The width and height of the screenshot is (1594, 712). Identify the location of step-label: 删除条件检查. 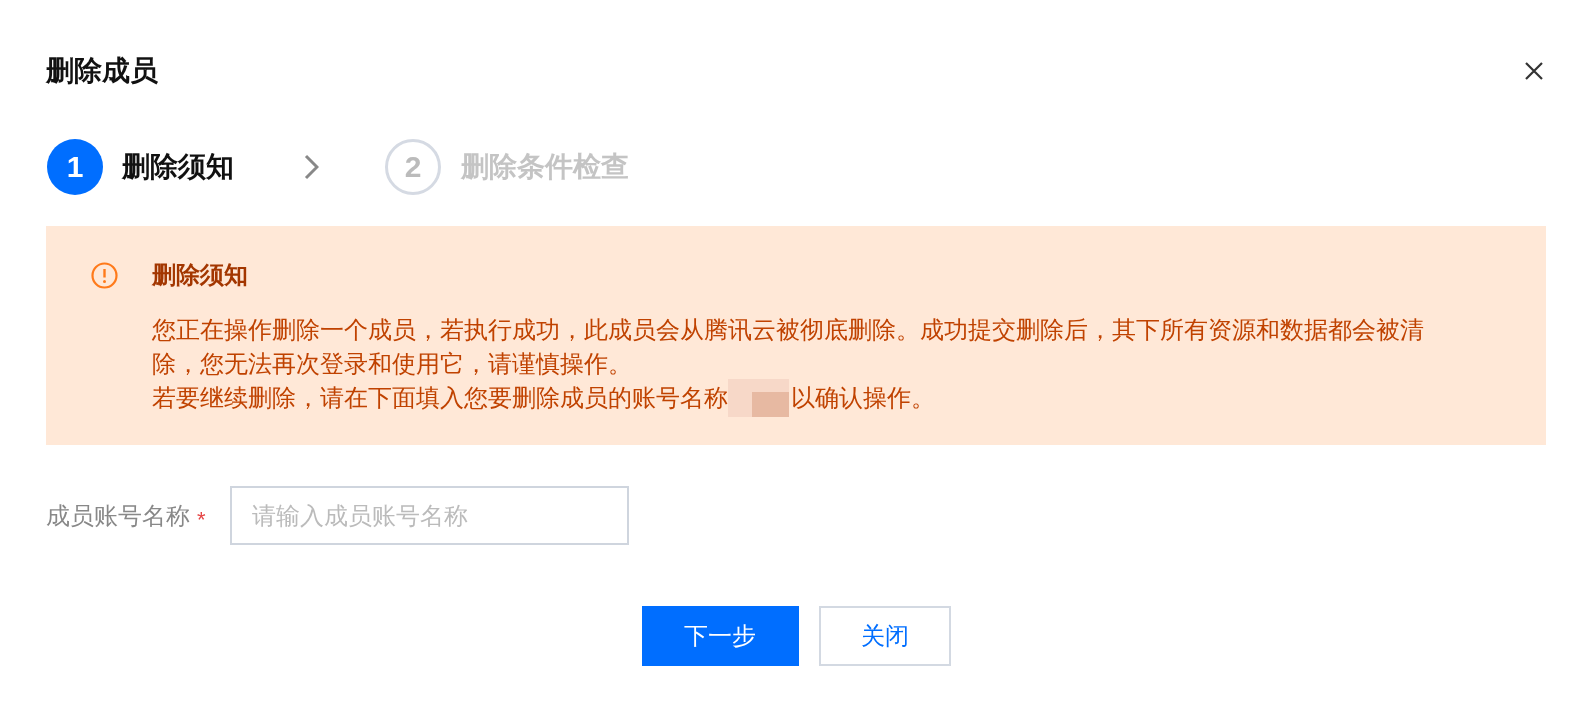
(545, 167).